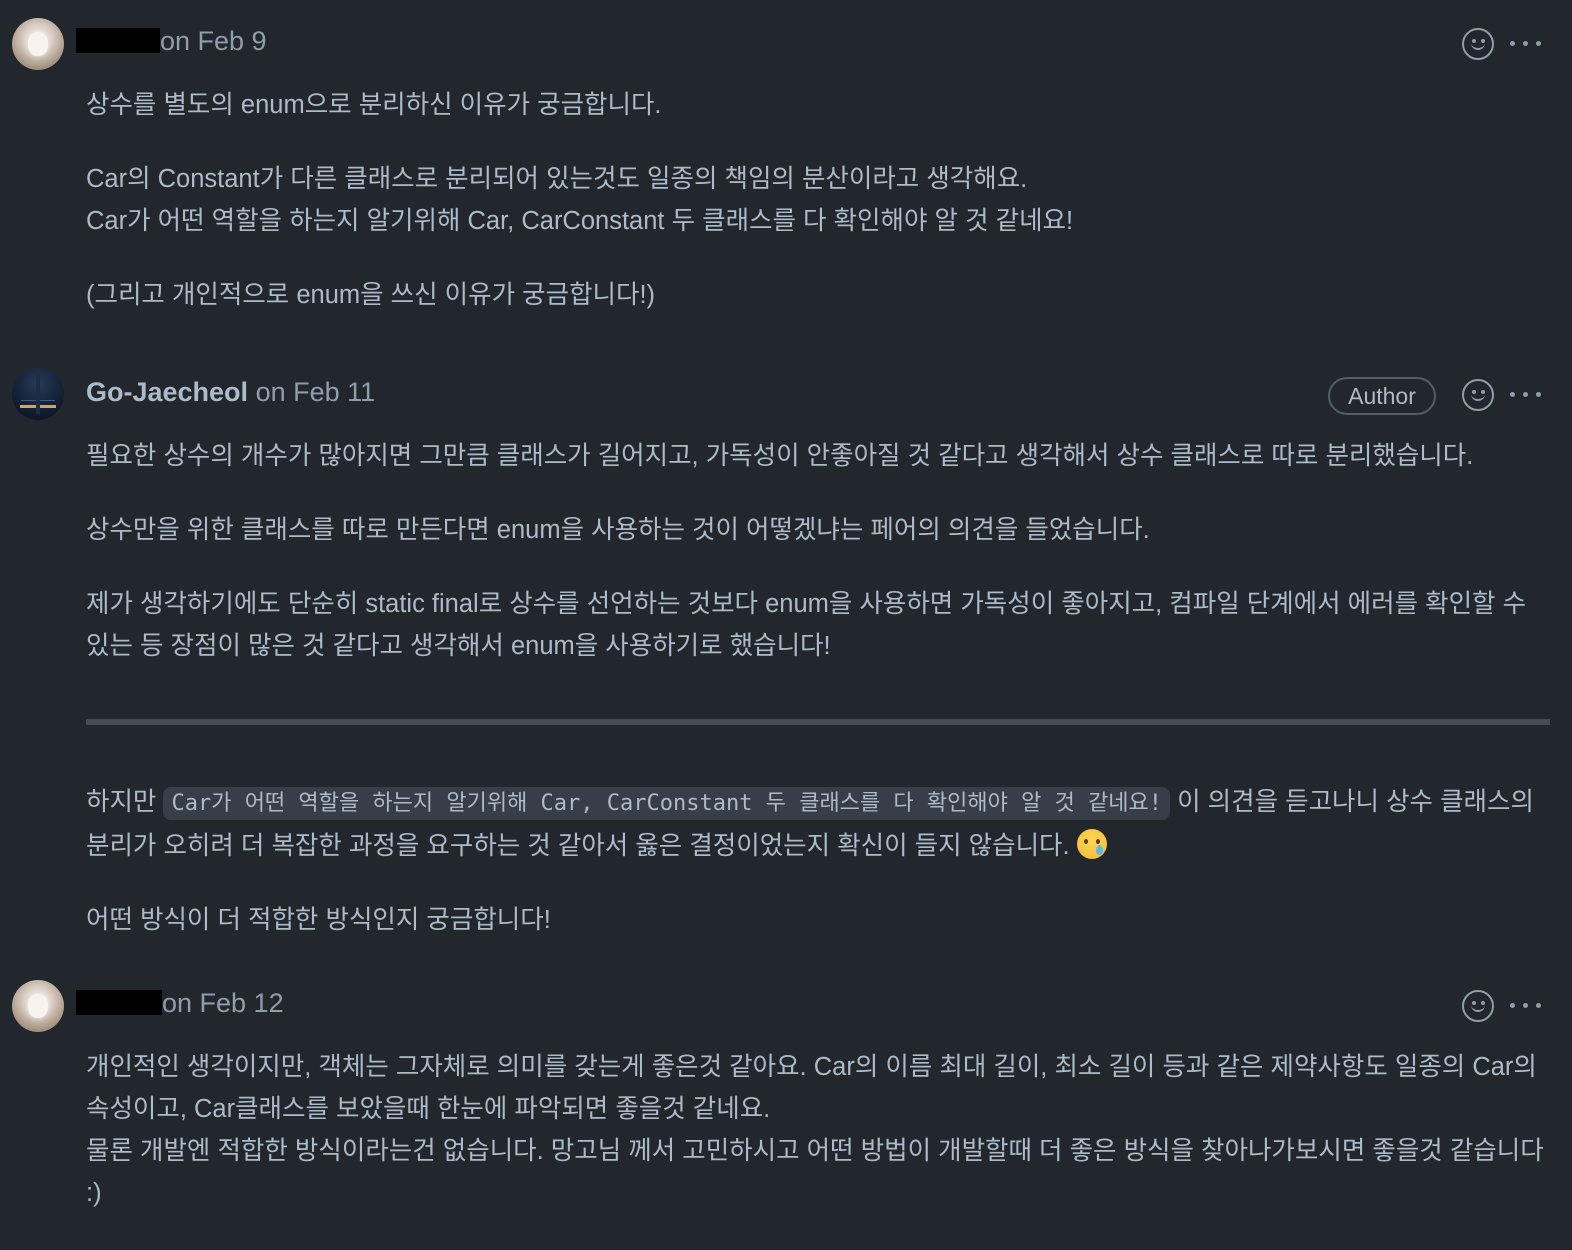  I want to click on comment-paragraph: 상수를 별도의 enum으로 분리하신 이유가 궁금합니다., so click(374, 105).